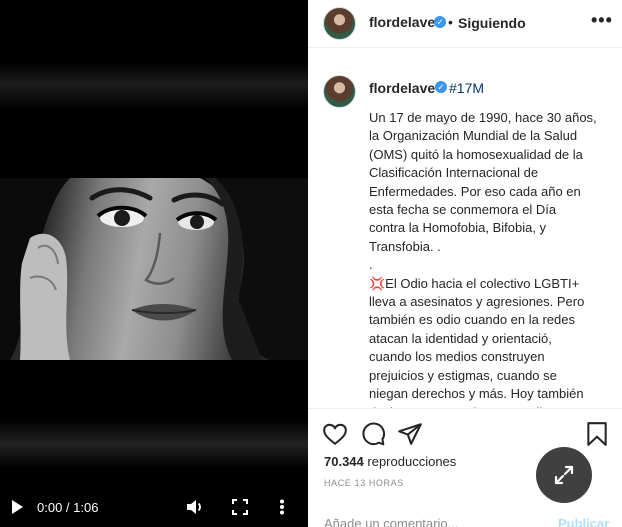 This screenshot has width=622, height=527. Describe the element at coordinates (373, 434) in the screenshot. I see `comment-icon` at that location.